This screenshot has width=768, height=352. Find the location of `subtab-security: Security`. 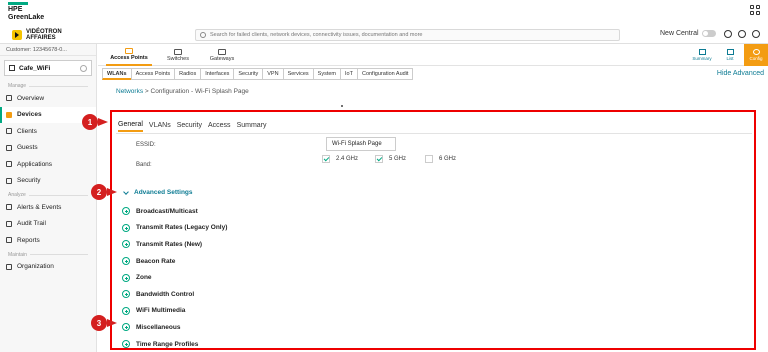

subtab-security: Security is located at coordinates (248, 74).